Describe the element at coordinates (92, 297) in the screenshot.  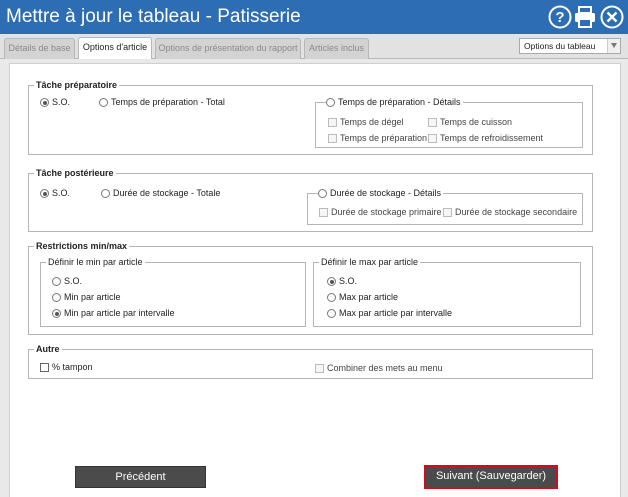
I see `min-per-item-label: Min par article` at that location.